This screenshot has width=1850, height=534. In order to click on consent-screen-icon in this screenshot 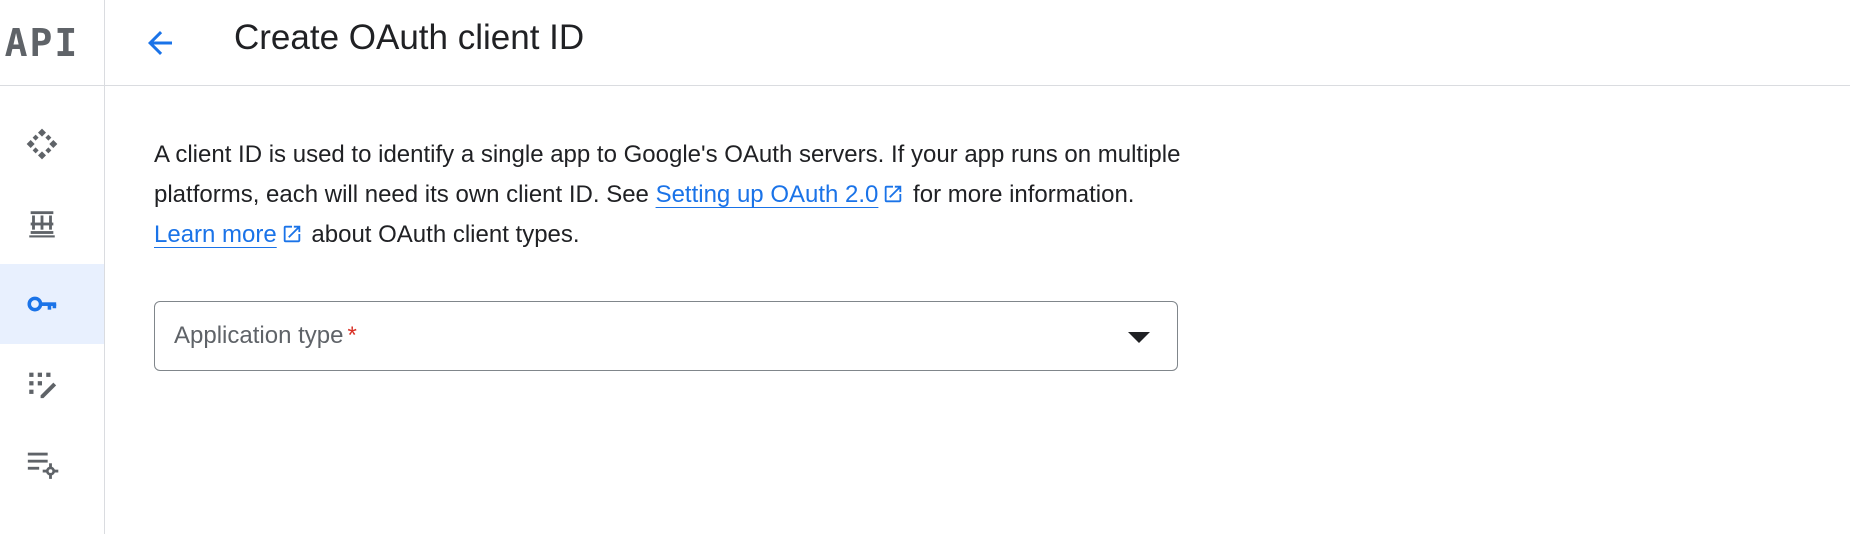, I will do `click(43, 385)`.